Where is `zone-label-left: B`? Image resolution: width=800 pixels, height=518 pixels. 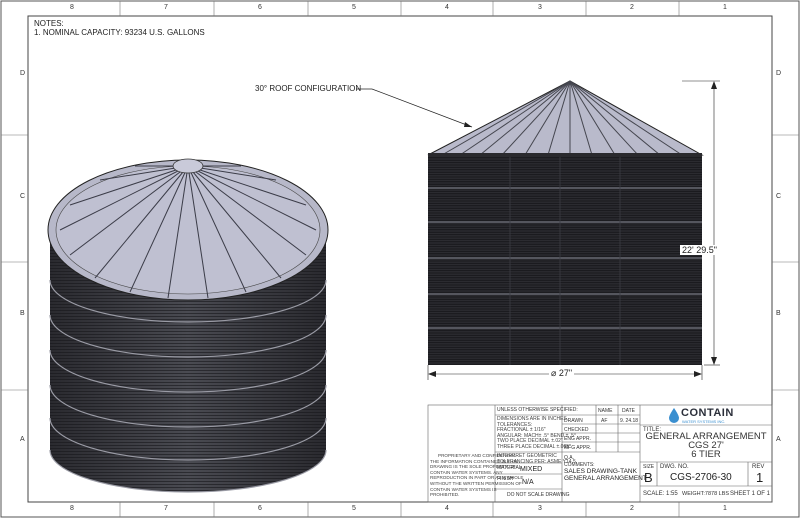 zone-label-left: B is located at coordinates (22, 313).